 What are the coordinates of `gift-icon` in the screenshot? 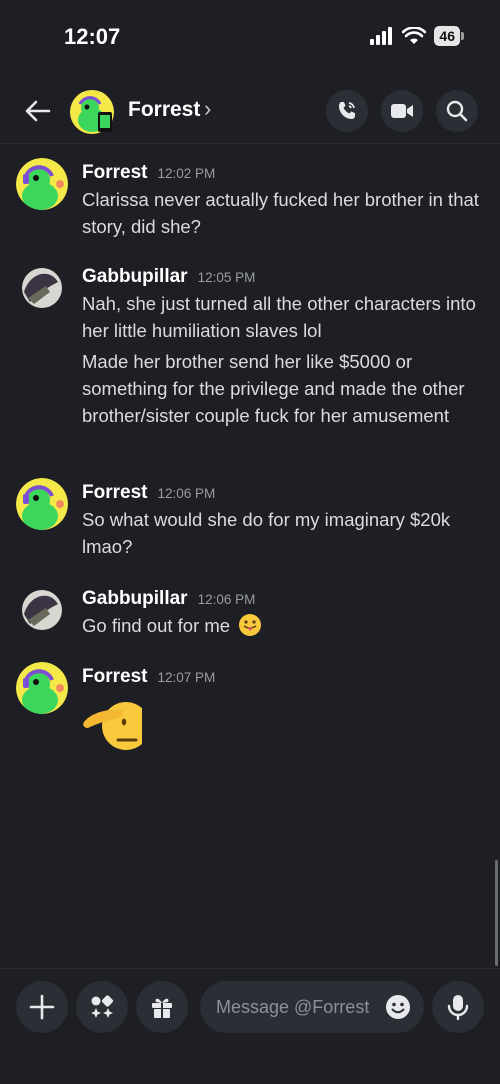 It's located at (162, 1008).